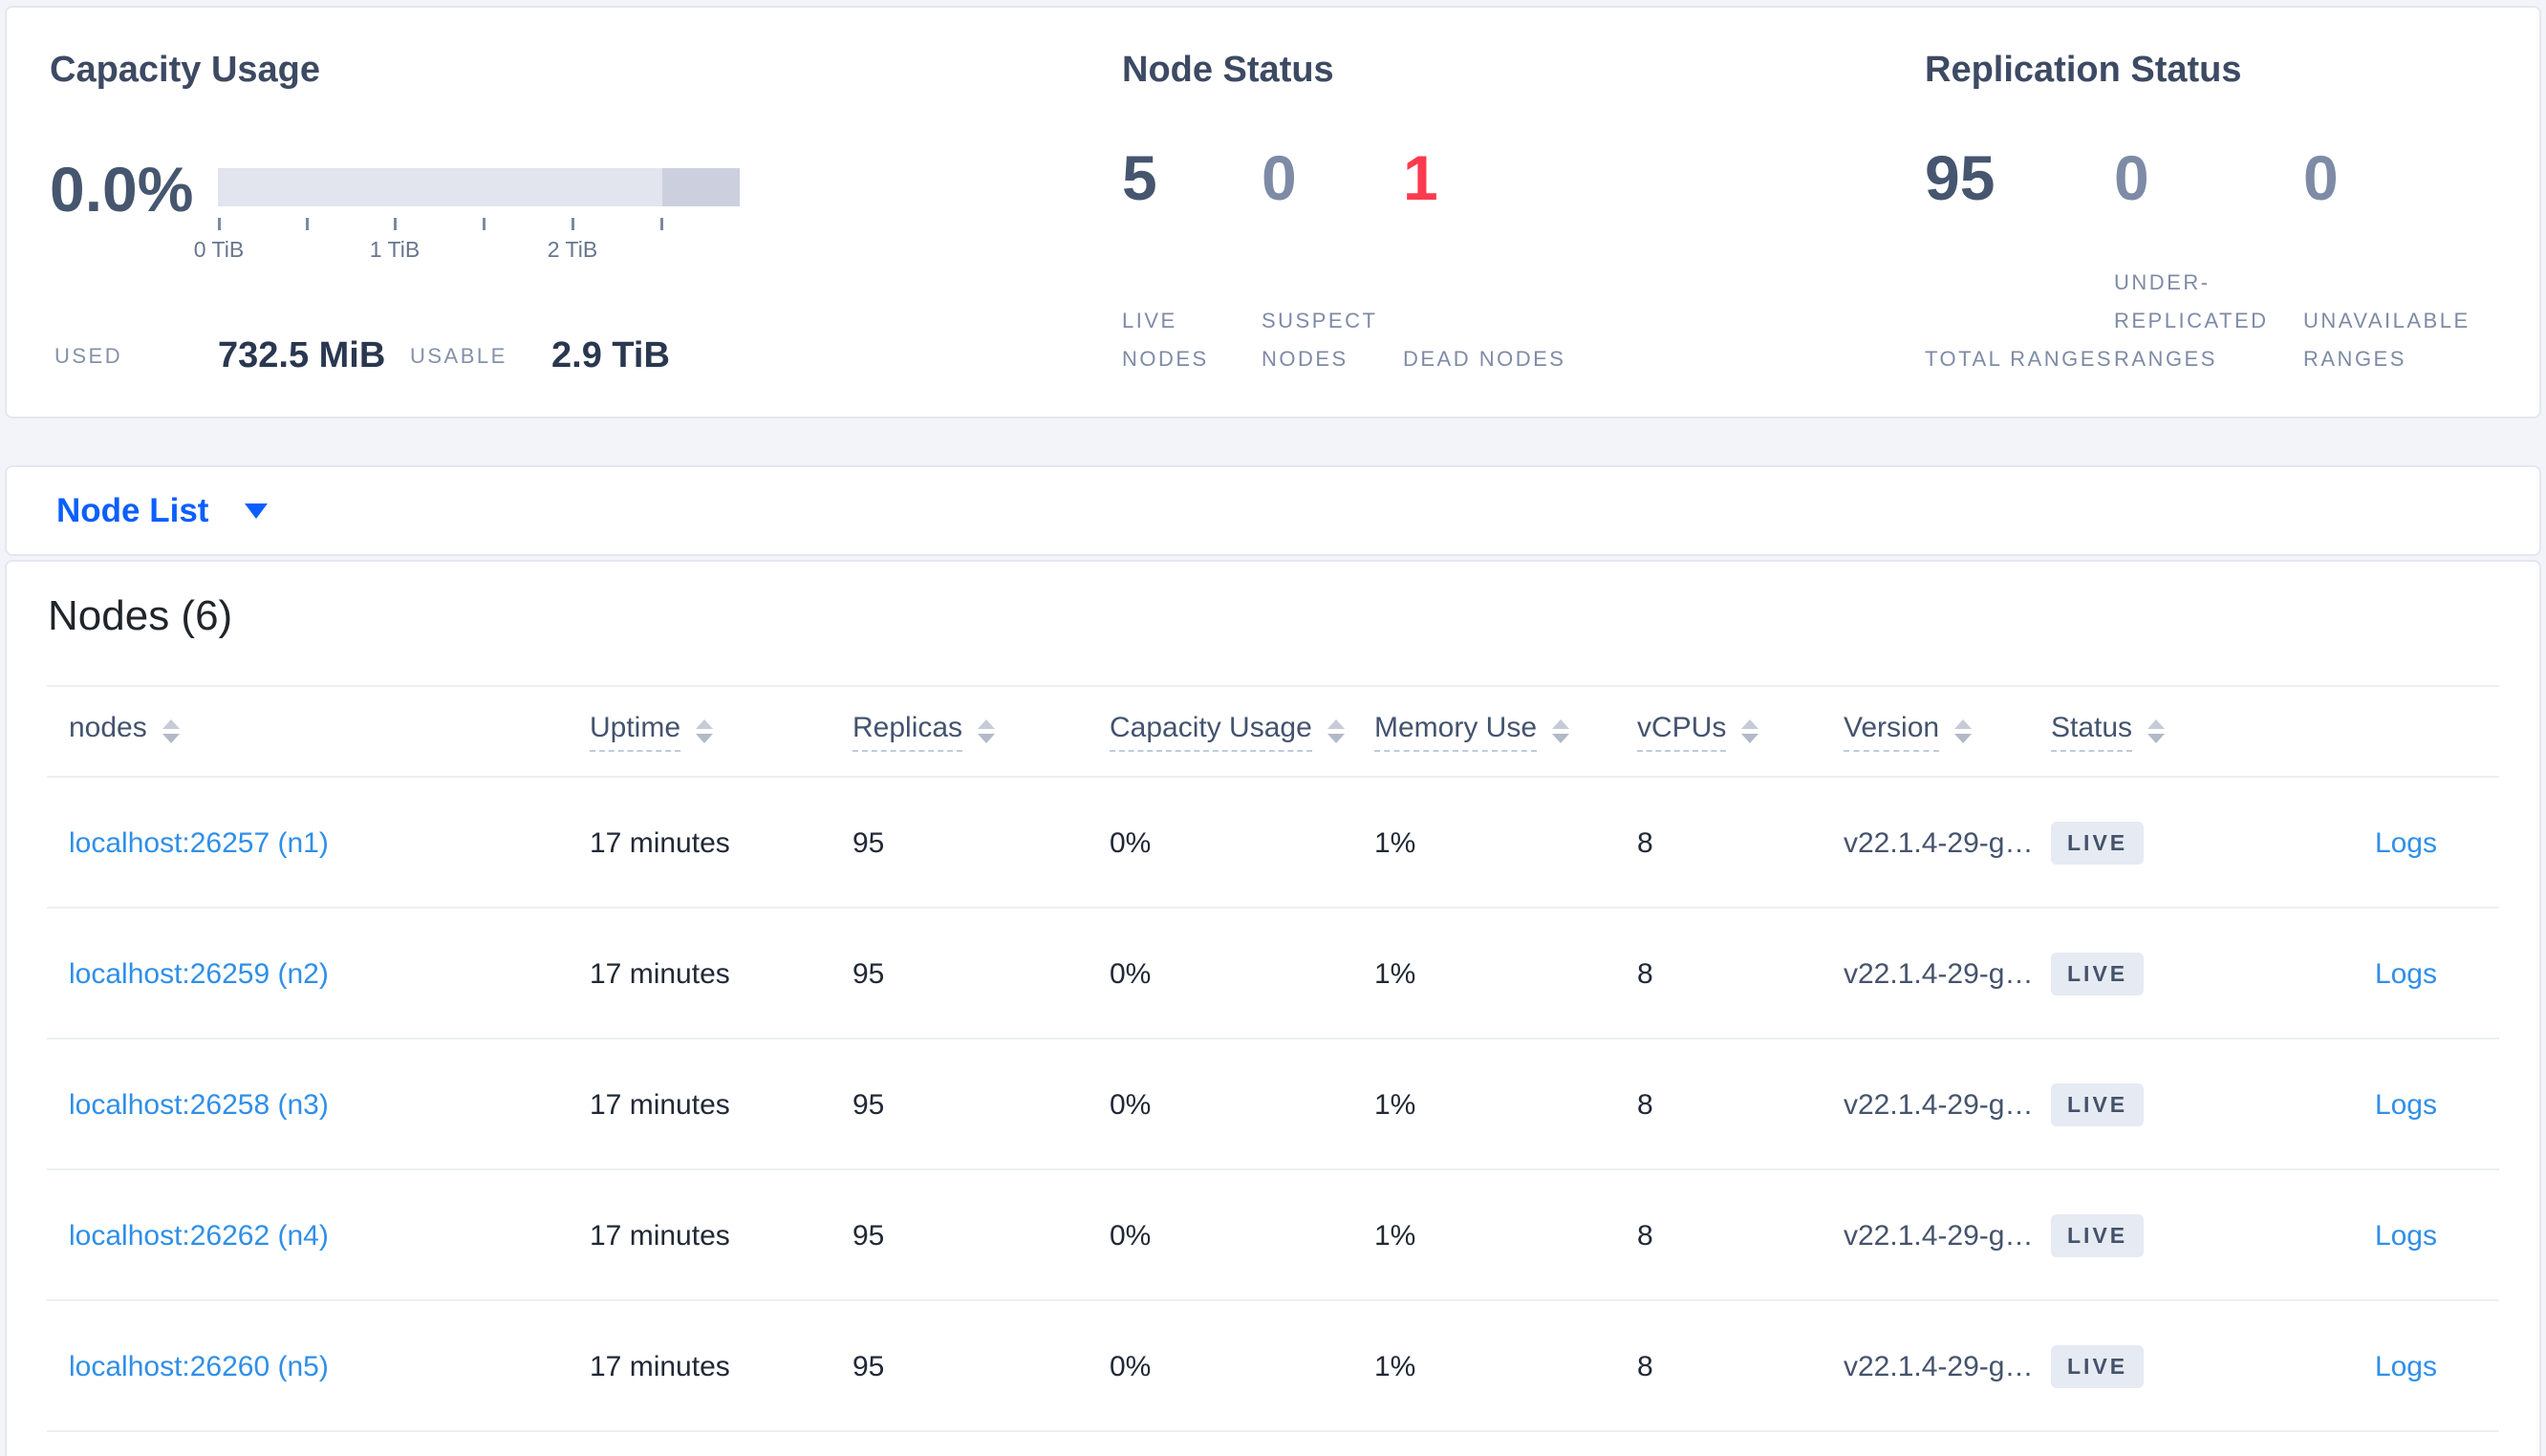 The image size is (2546, 1456). What do you see at coordinates (257, 511) in the screenshot?
I see `chevron-down-icon` at bounding box center [257, 511].